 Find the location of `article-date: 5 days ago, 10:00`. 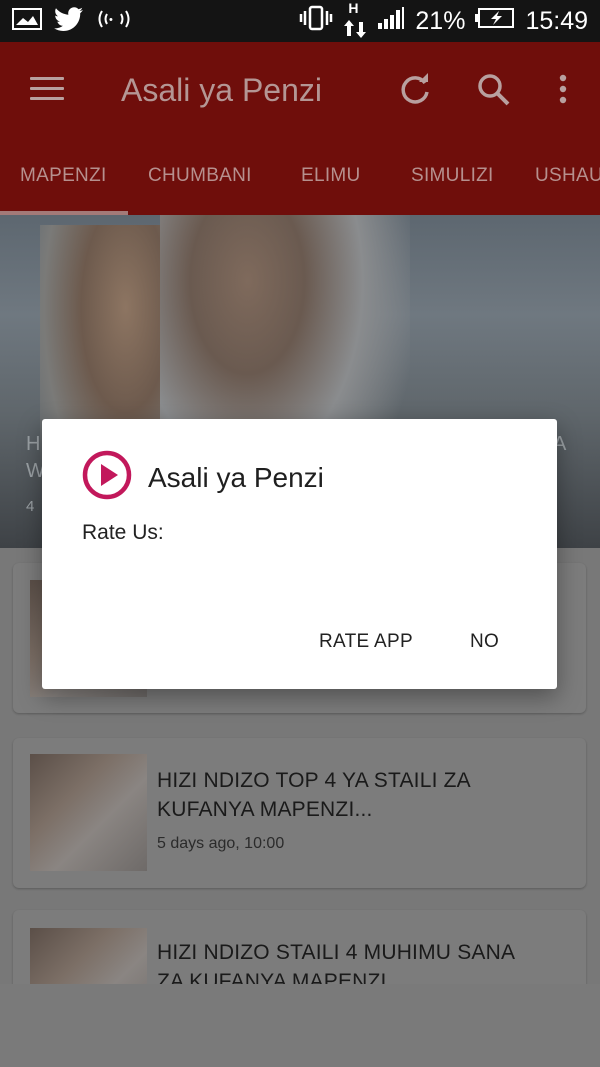

article-date: 5 days ago, 10:00 is located at coordinates (221, 843).